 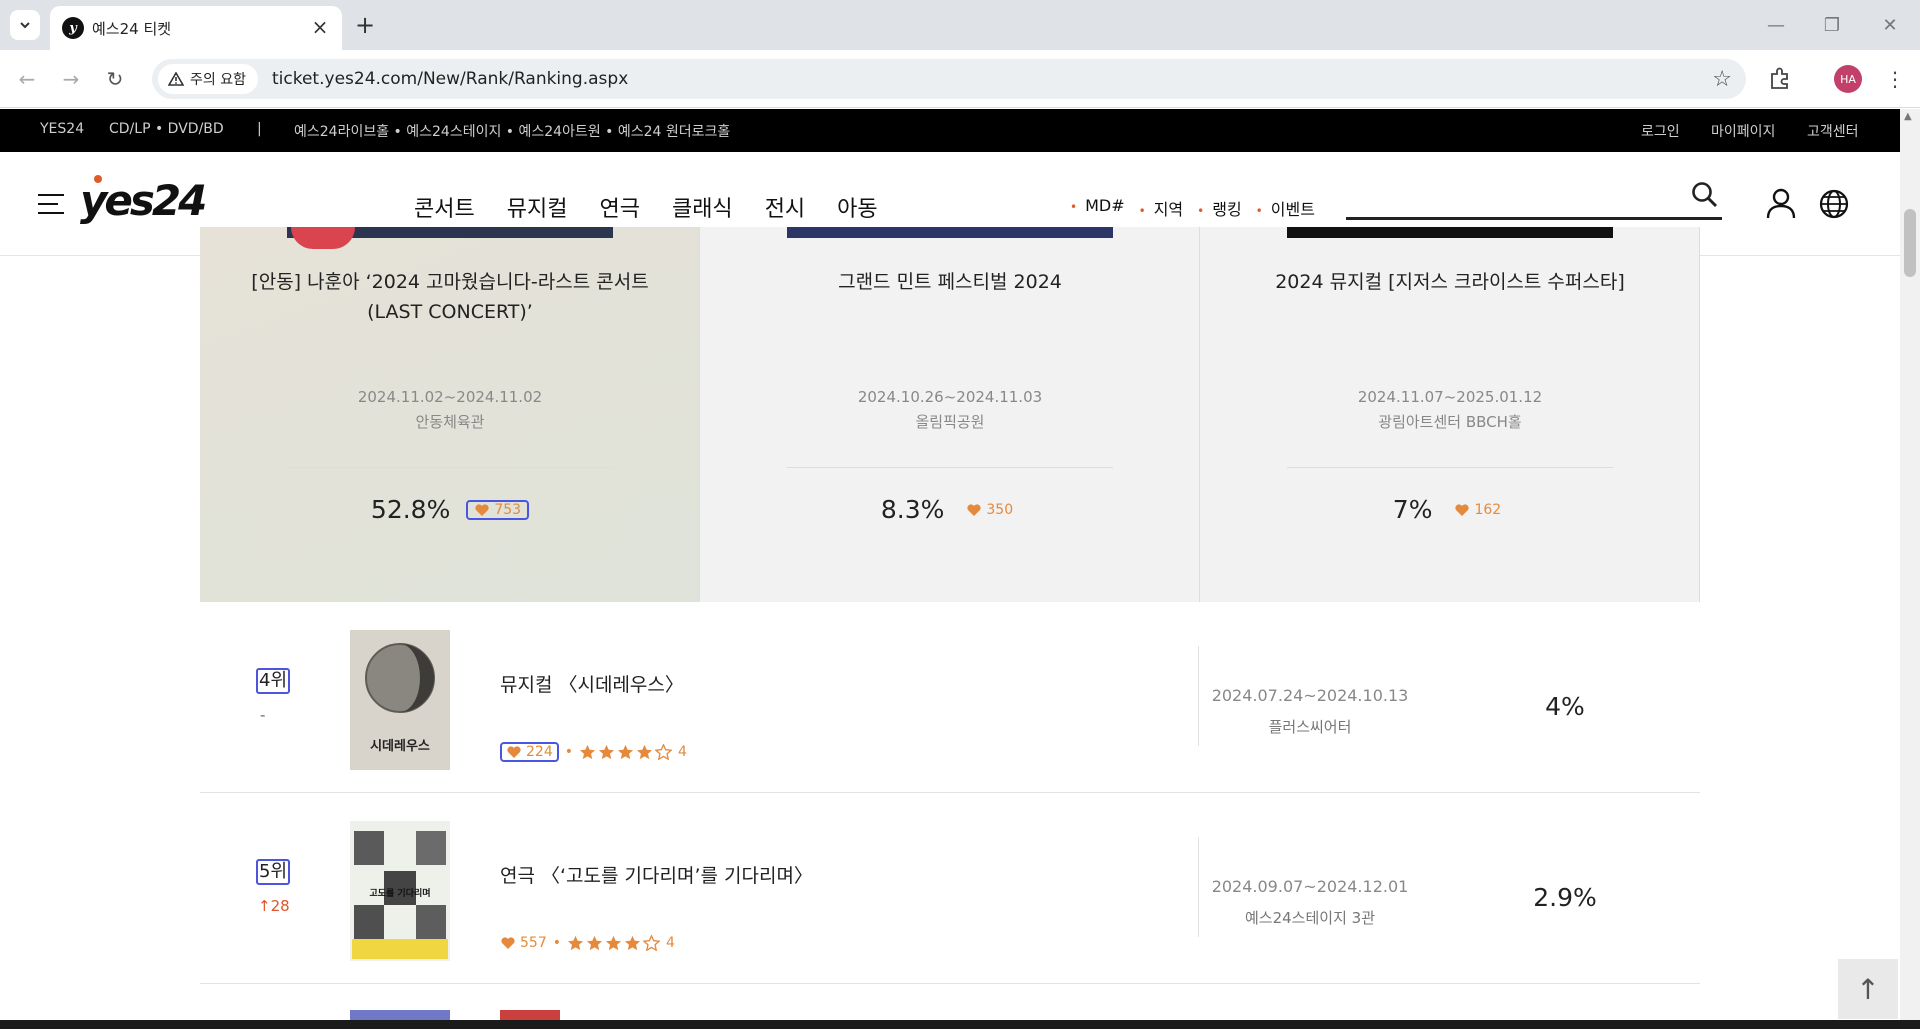 What do you see at coordinates (218, 80) in the screenshot?
I see `security-label: 주의 요함` at bounding box center [218, 80].